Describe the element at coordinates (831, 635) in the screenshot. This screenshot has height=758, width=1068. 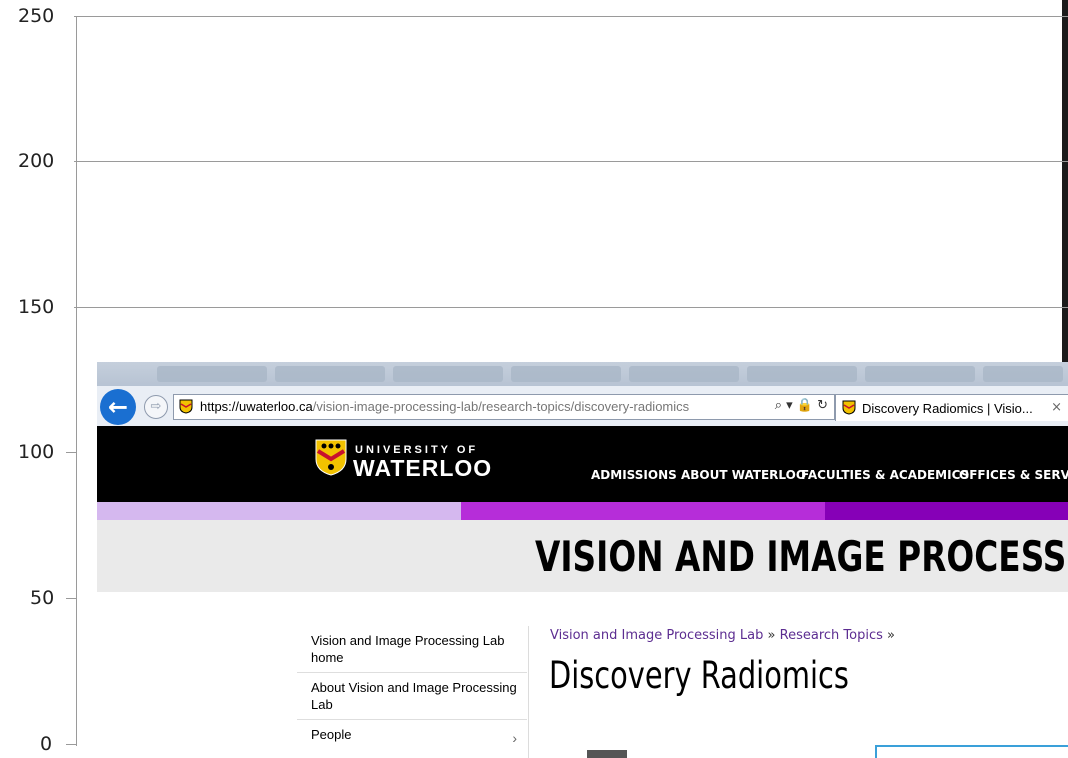
I see `breadcrumb-link-research-topics: Research Topics` at that location.